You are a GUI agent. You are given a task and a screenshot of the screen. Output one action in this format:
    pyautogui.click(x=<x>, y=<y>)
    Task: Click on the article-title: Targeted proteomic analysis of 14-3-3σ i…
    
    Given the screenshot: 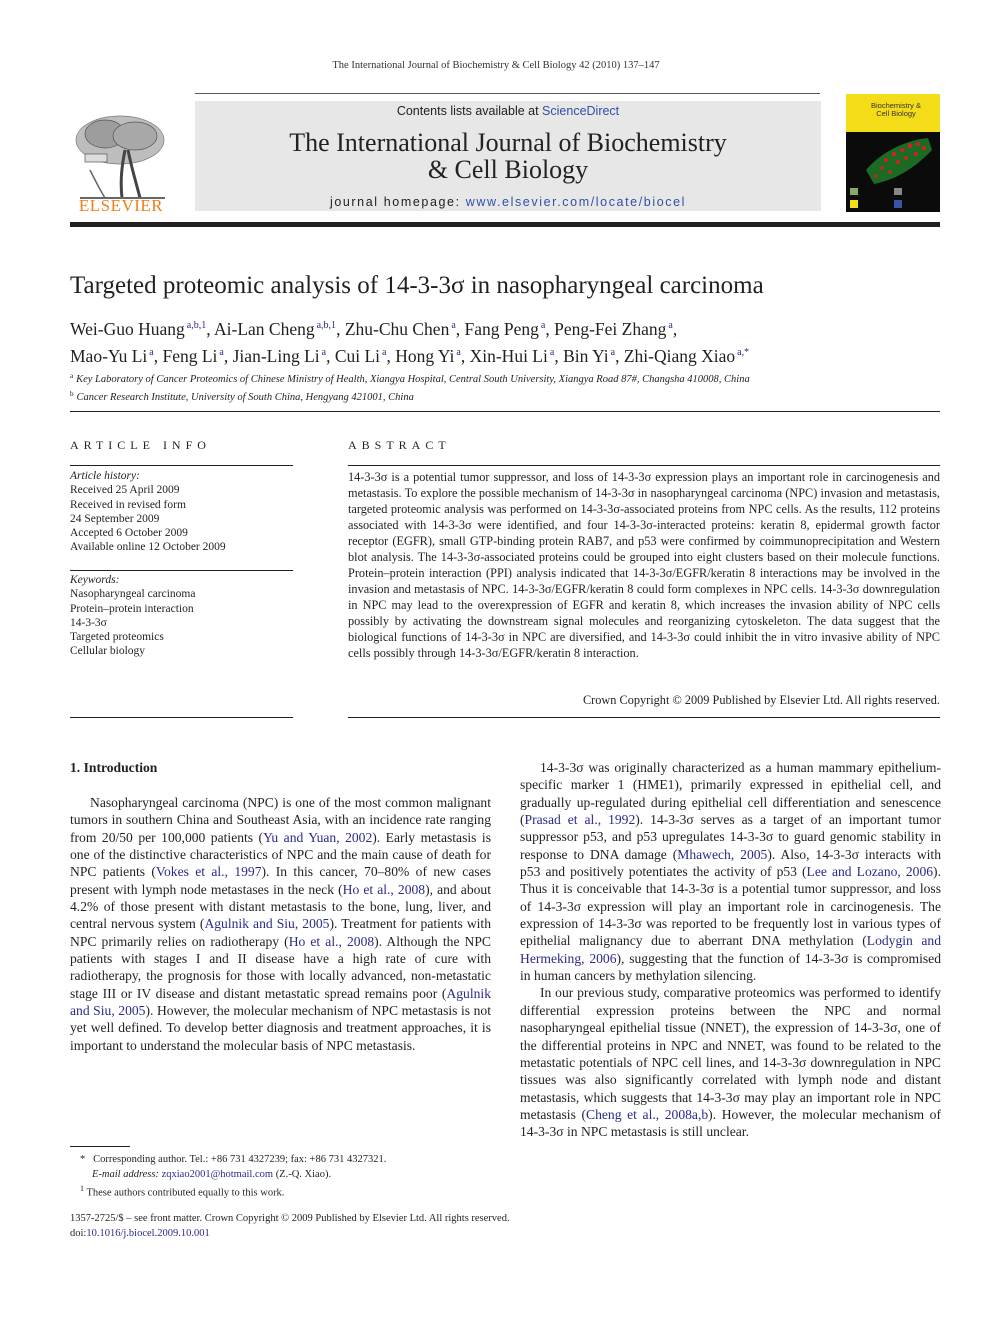 What is the action you would take?
    pyautogui.click(x=417, y=285)
    